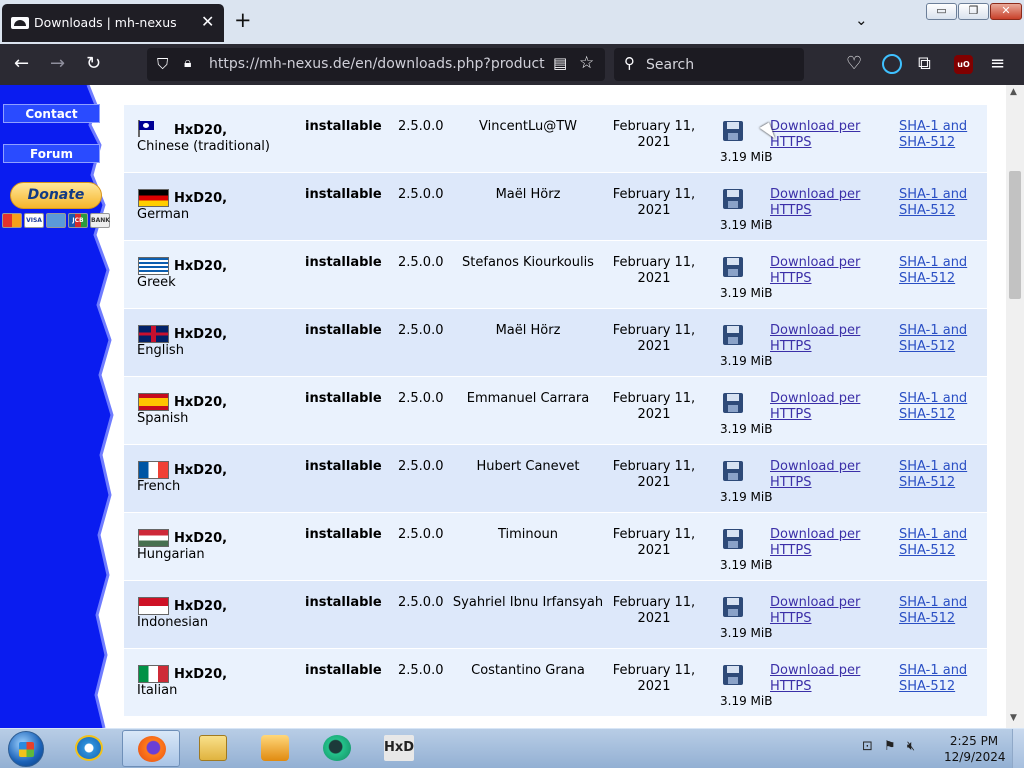  I want to click on account-icon, so click(892, 64).